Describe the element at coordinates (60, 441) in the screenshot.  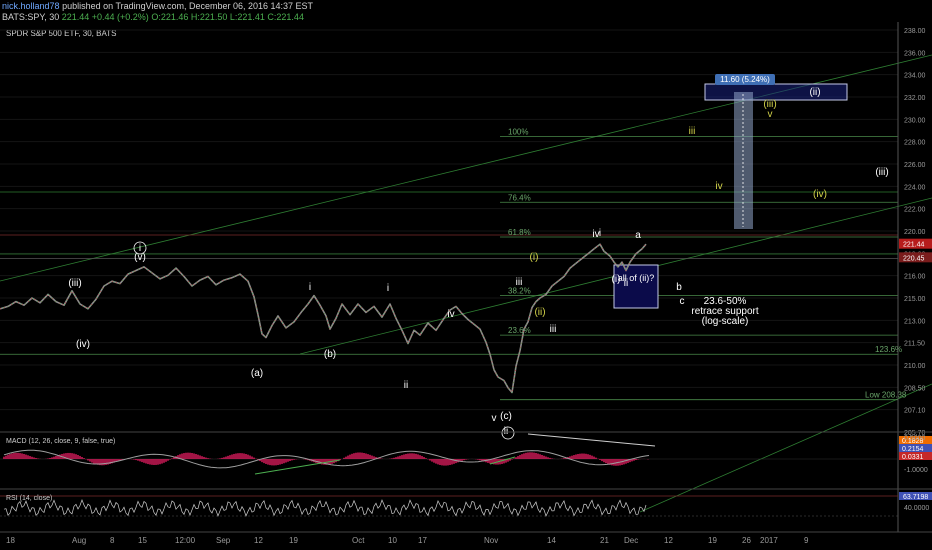
I see `macd-label: MACD (12, 26, close, 9, false, true)` at that location.